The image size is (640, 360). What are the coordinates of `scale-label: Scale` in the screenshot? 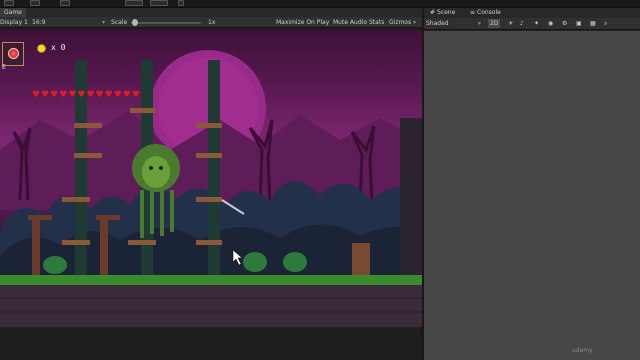 It's located at (119, 22).